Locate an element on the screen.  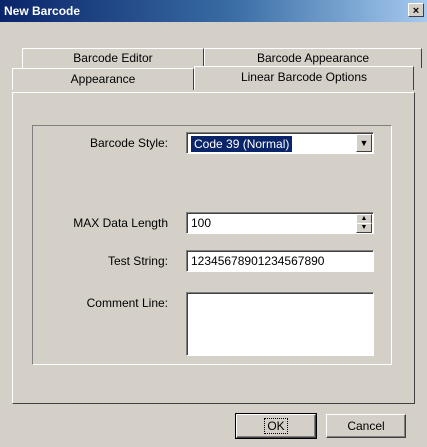
tab-linear-barcode-options: Linear Barcode Options is located at coordinates (304, 78).